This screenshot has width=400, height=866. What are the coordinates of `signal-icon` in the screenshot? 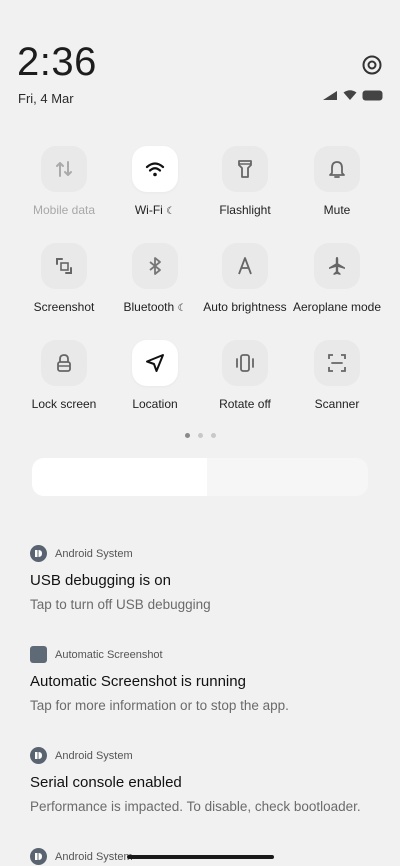 It's located at (330, 95).